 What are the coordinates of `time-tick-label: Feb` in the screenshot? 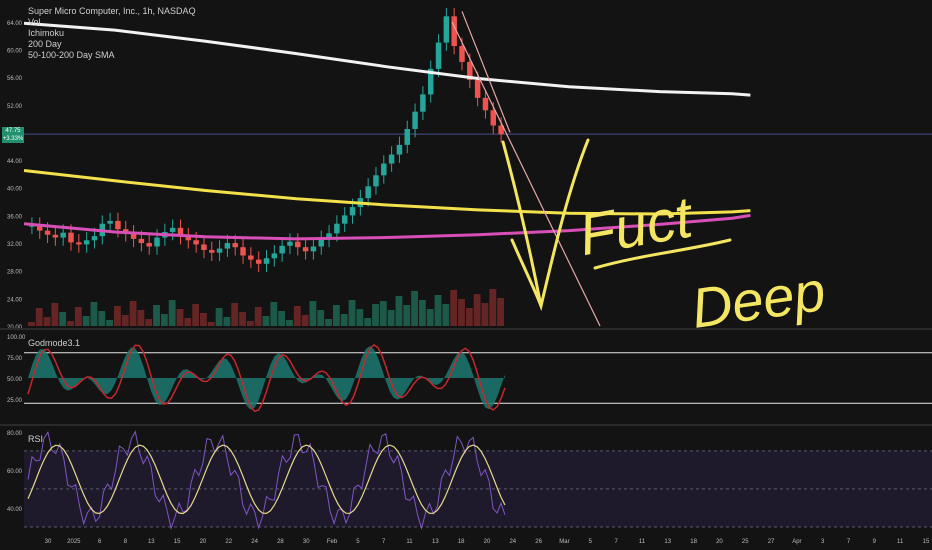 It's located at (332, 542).